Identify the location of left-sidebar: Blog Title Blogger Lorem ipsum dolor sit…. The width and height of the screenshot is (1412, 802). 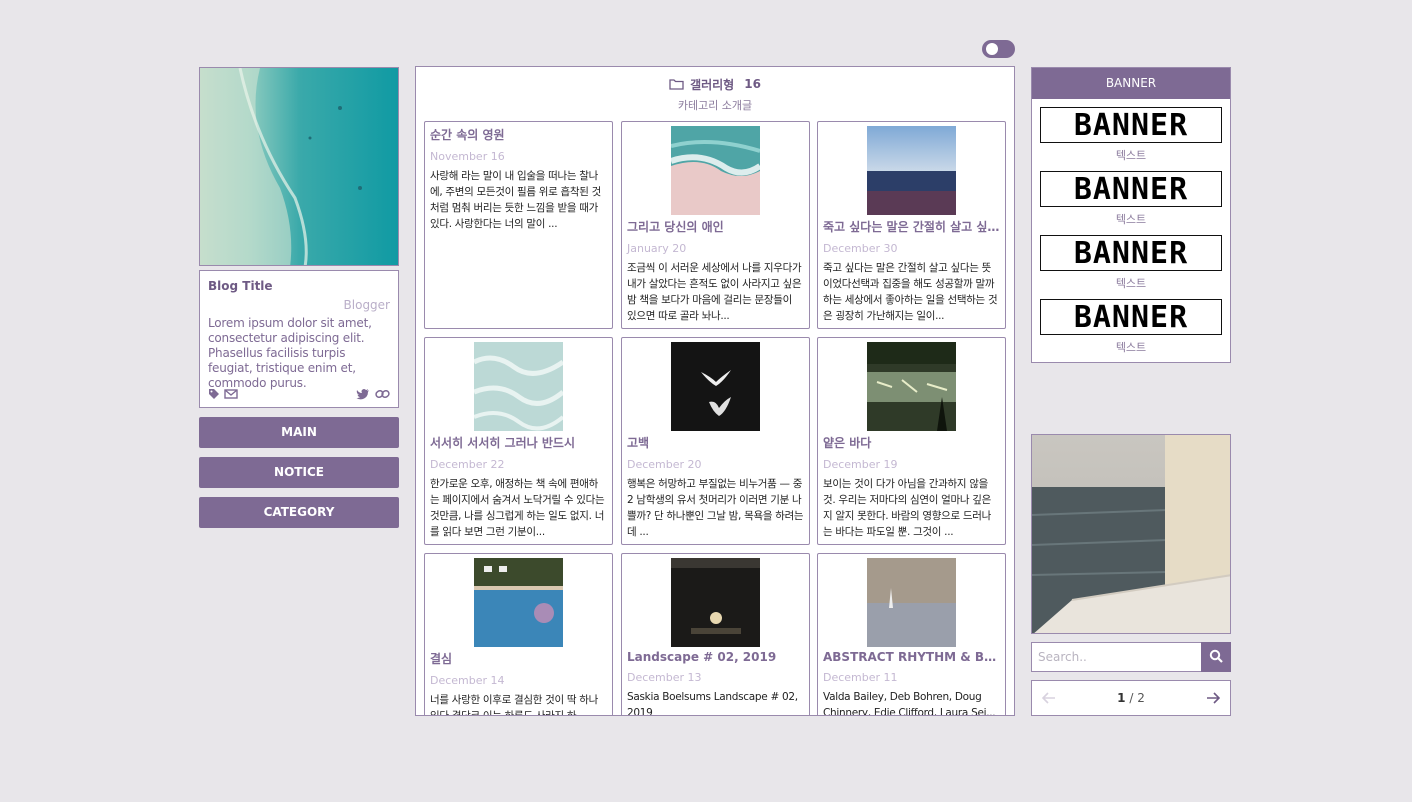
(299, 297).